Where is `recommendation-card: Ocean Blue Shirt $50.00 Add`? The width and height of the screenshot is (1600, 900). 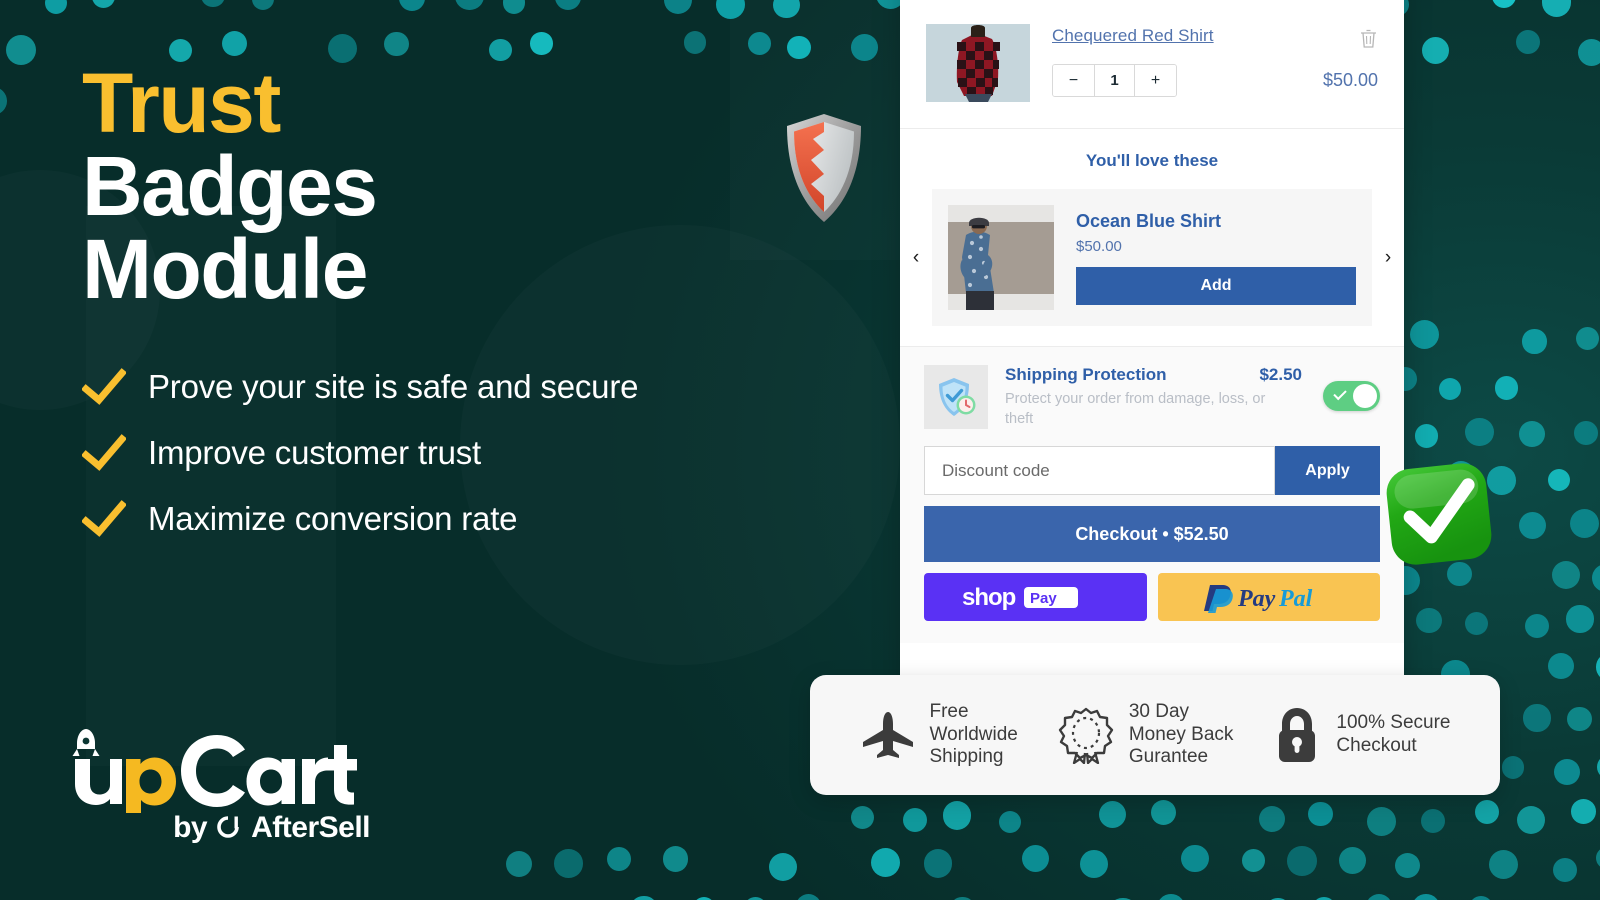
recommendation-card: Ocean Blue Shirt $50.00 Add is located at coordinates (1152, 257).